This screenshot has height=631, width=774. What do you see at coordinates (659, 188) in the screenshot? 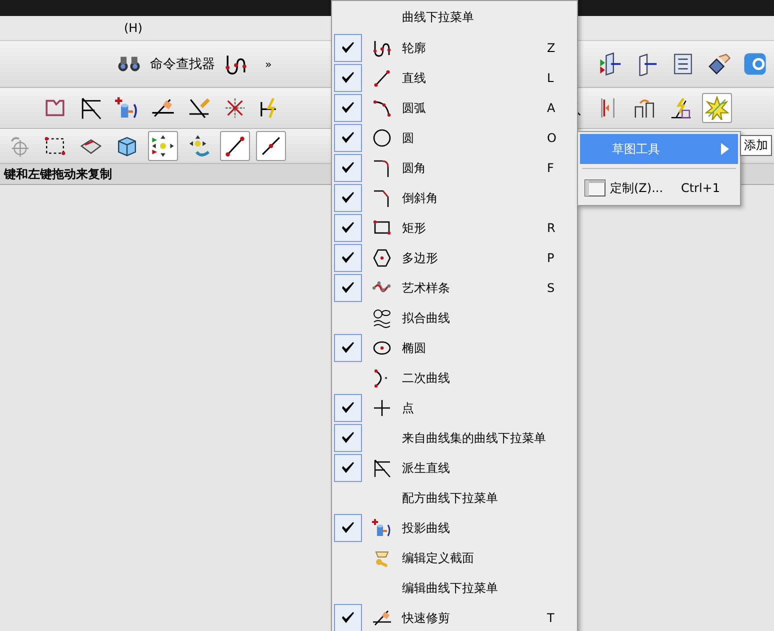
I see `submenu-item: 定制(Z)... Ctrl+1` at bounding box center [659, 188].